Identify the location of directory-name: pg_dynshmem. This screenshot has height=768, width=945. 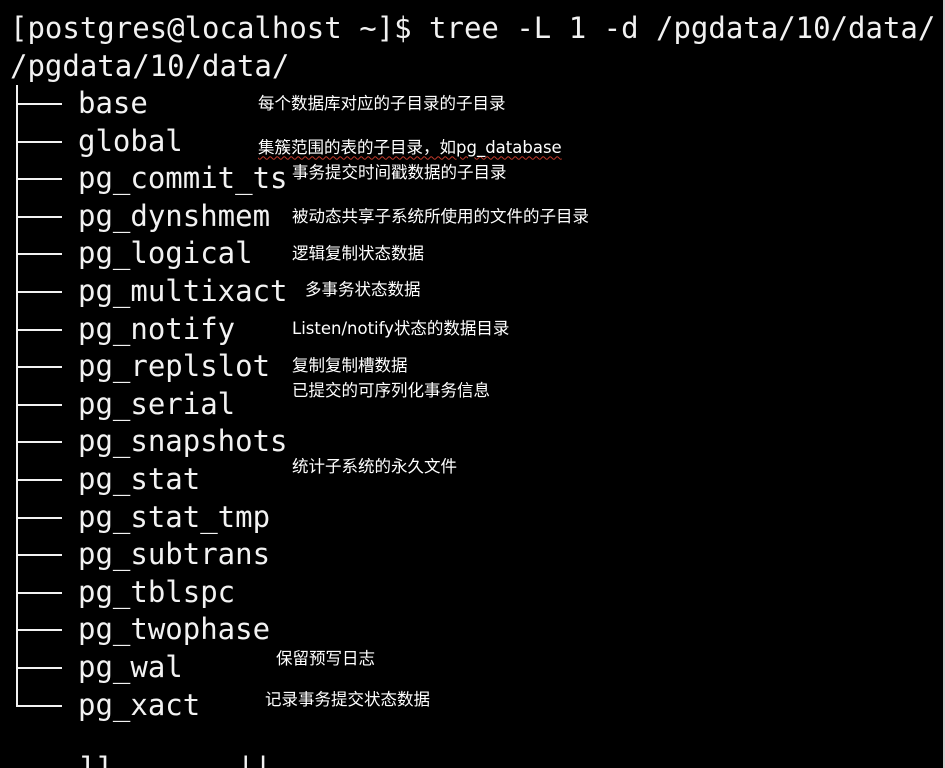
(174, 215).